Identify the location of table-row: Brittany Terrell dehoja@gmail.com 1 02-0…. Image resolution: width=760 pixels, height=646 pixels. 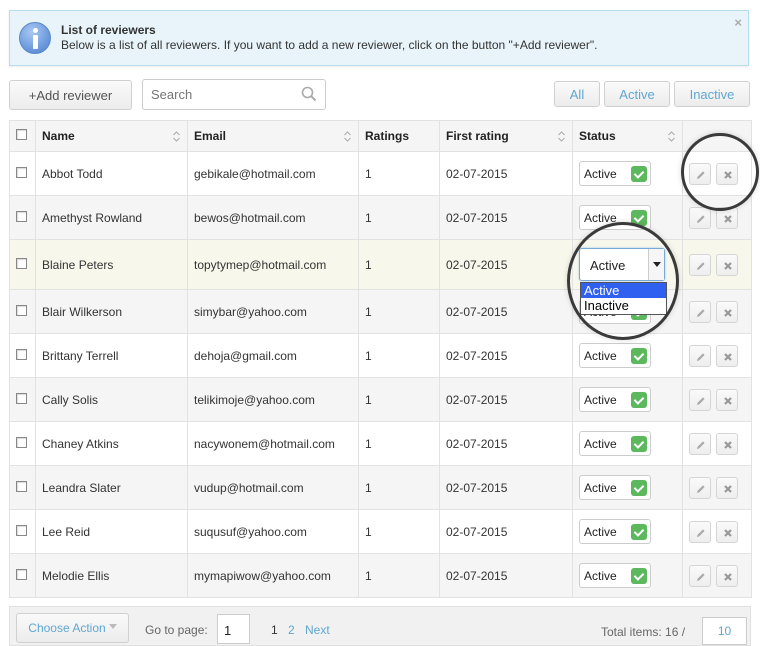
(380, 355).